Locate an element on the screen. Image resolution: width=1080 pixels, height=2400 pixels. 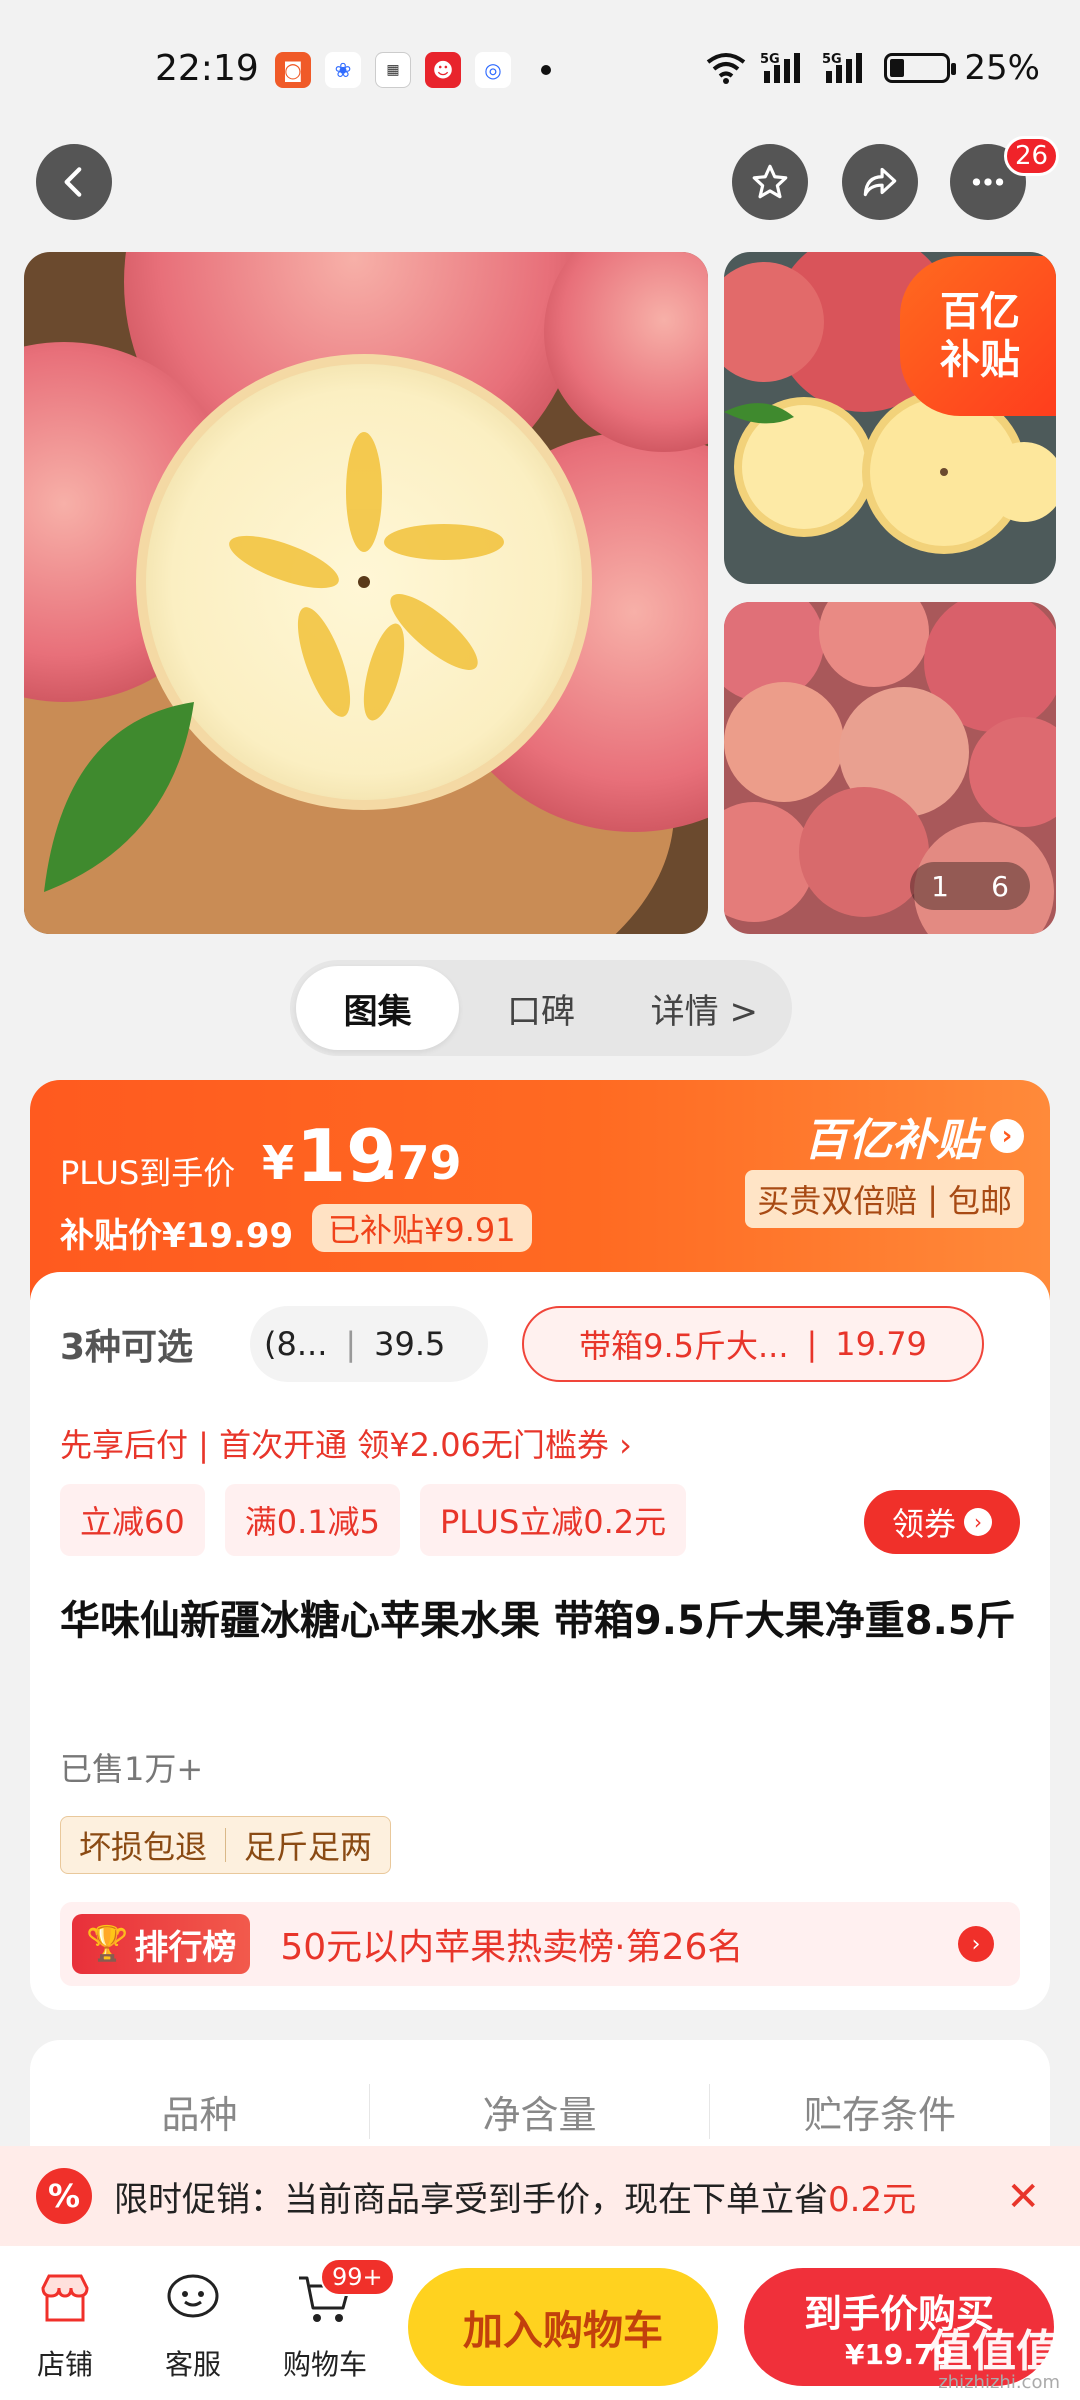
spec-variety: 品种 is located at coordinates (200, 2111).